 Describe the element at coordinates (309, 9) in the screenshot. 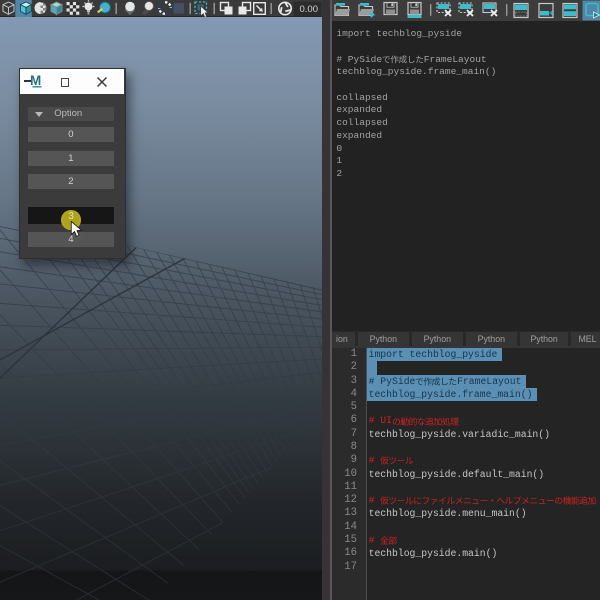

I see `svg-text: 0.00` at that location.